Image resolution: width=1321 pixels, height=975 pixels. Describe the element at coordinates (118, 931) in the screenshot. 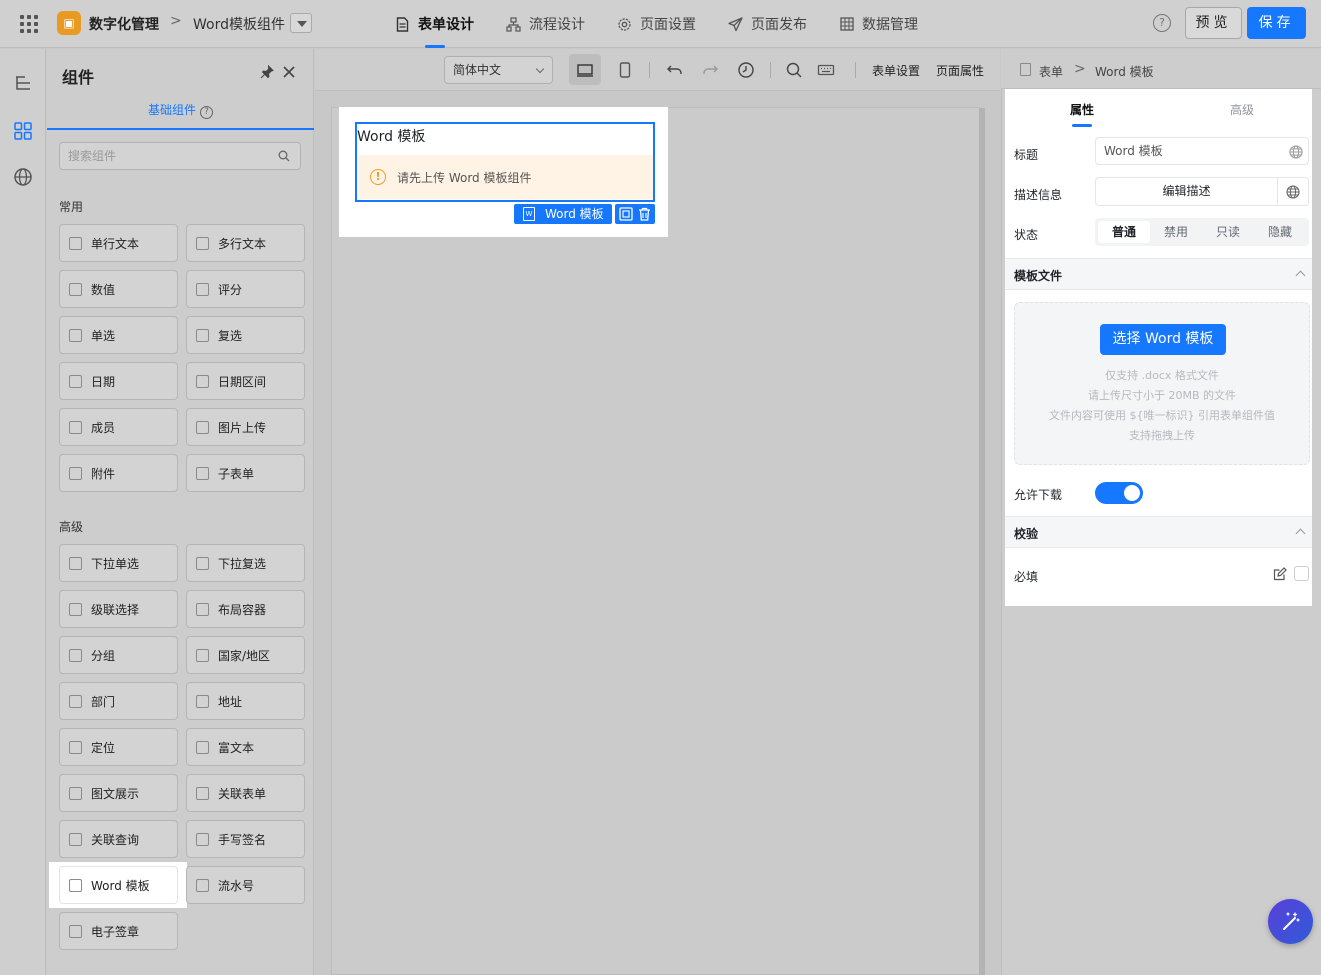

I see `component-item: 电子签章` at that location.